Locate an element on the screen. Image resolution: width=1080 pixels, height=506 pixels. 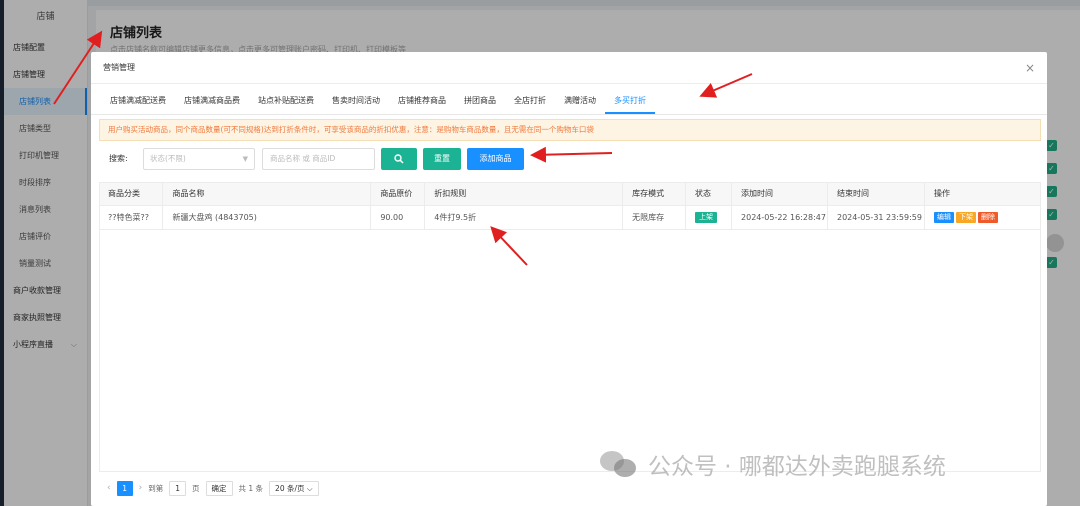
add-goods-button: 添加商品 is located at coordinates (495, 159).